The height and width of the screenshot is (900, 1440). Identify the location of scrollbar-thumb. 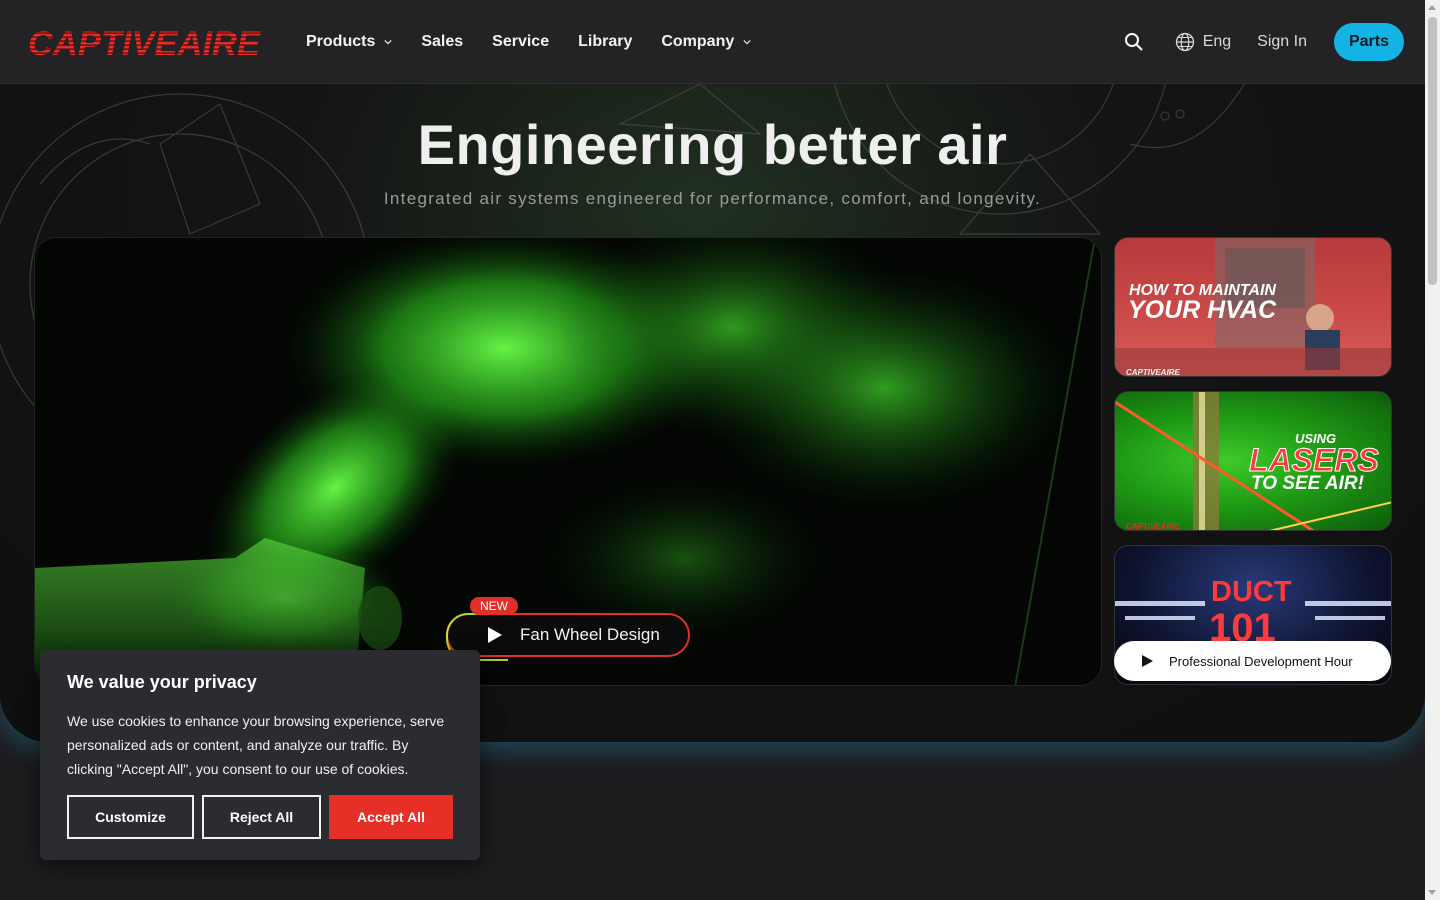
(1432, 151).